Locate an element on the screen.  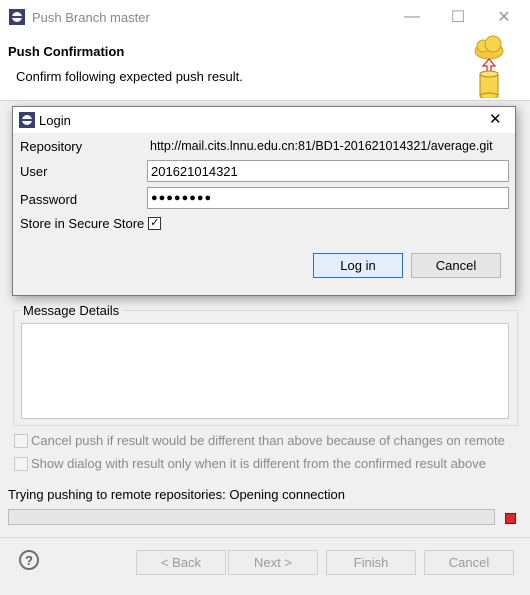
message-details-label: Message Details is located at coordinates (71, 310).